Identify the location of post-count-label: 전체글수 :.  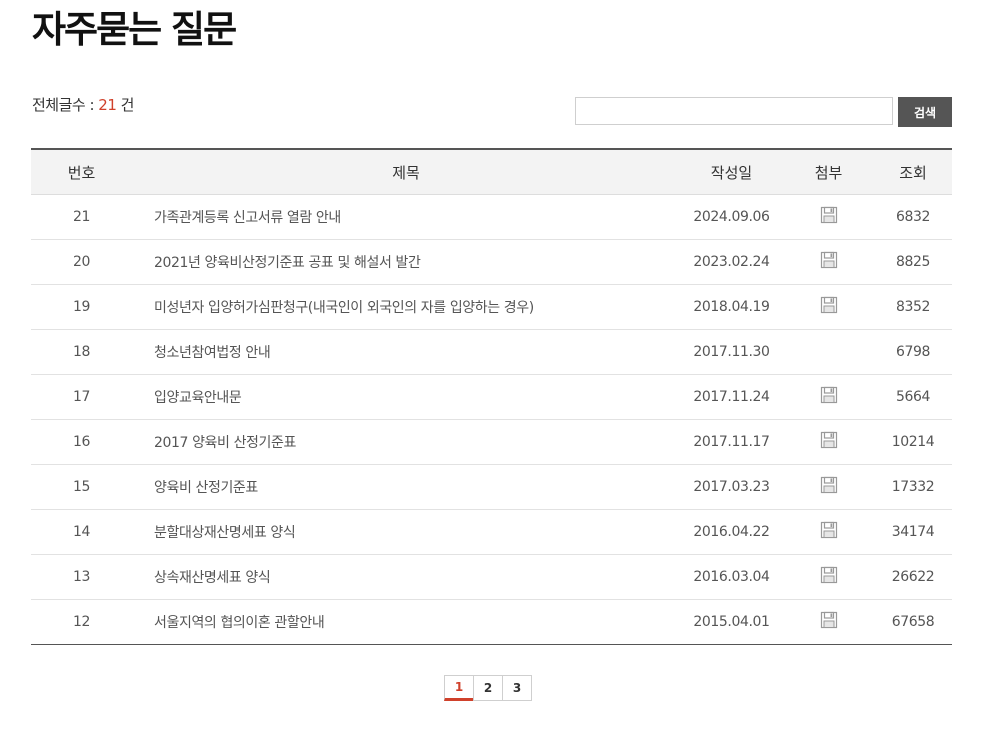
(65, 105).